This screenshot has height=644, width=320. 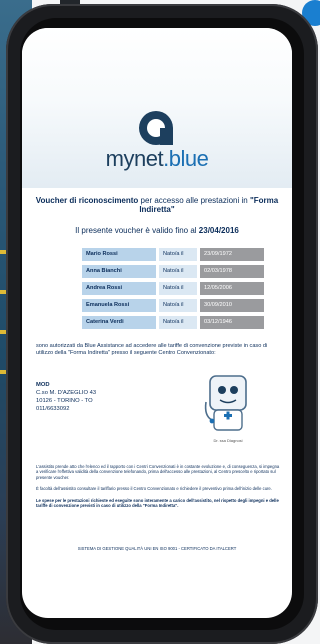 What do you see at coordinates (64, 401) in the screenshot?
I see `center-city: 10126 - TORINO - TO` at bounding box center [64, 401].